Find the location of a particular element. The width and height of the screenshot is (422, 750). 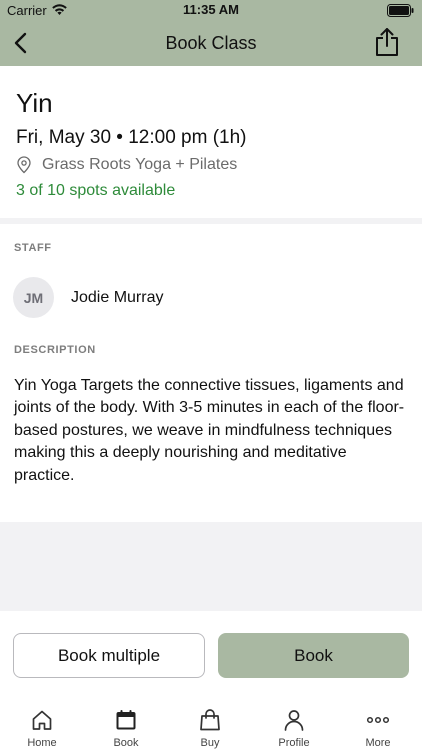

avatar: JM is located at coordinates (33, 297).